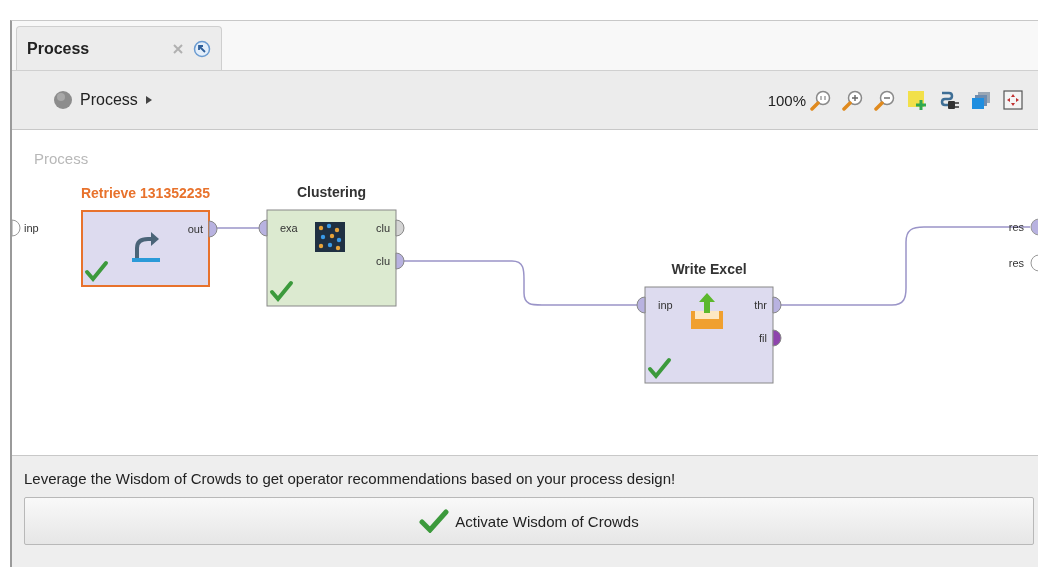  Describe the element at coordinates (145, 193) in the screenshot. I see `operator-title: Retrieve 131352235` at that location.